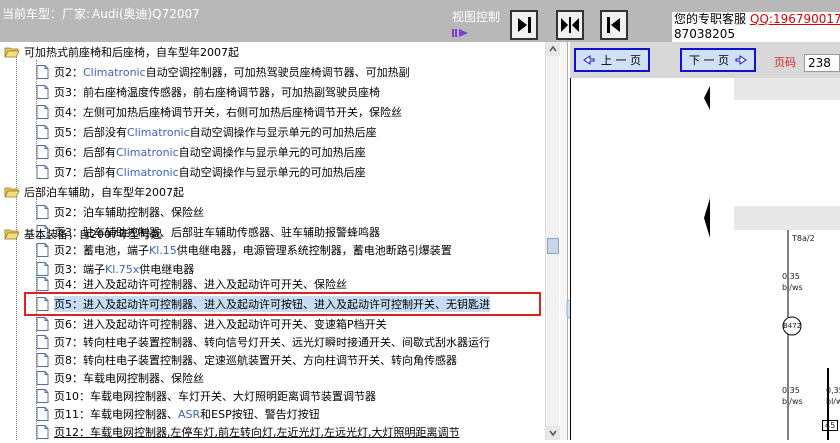  I want to click on connector-number: 45, so click(830, 425).